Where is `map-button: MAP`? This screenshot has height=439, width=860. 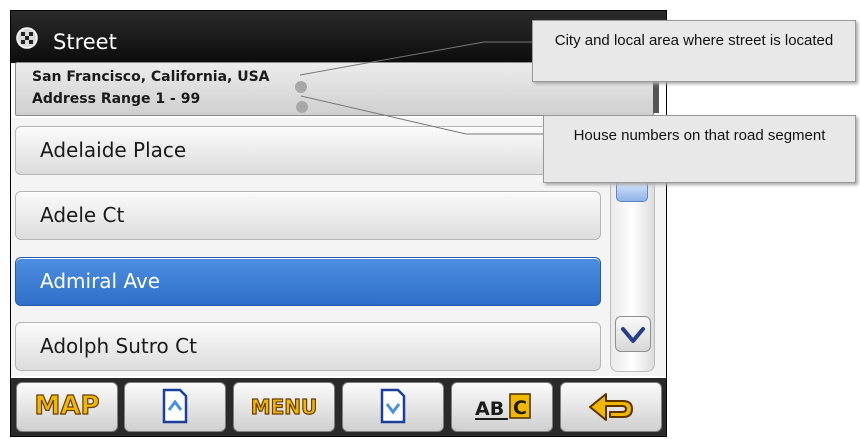
map-button: MAP is located at coordinates (67, 407).